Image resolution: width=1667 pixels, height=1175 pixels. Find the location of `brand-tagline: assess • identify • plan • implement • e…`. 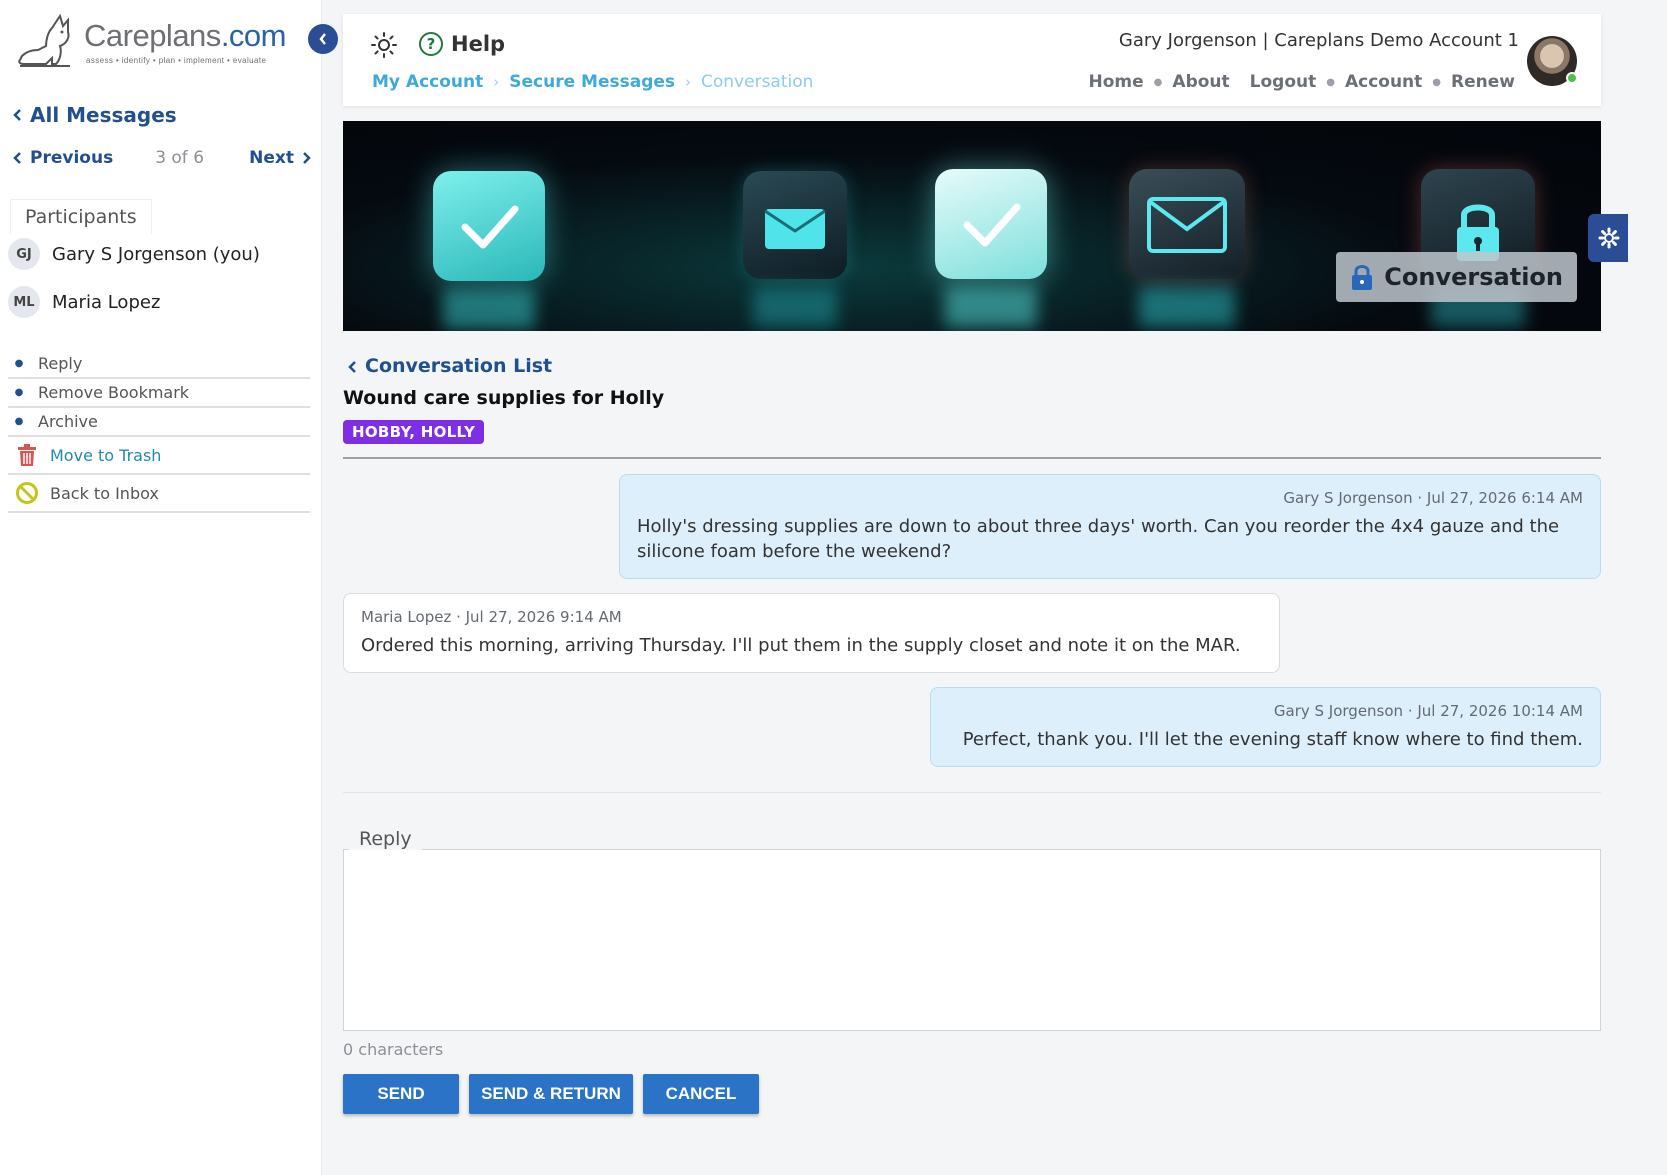

brand-tagline: assess • identify • plan • implement • e… is located at coordinates (176, 60).